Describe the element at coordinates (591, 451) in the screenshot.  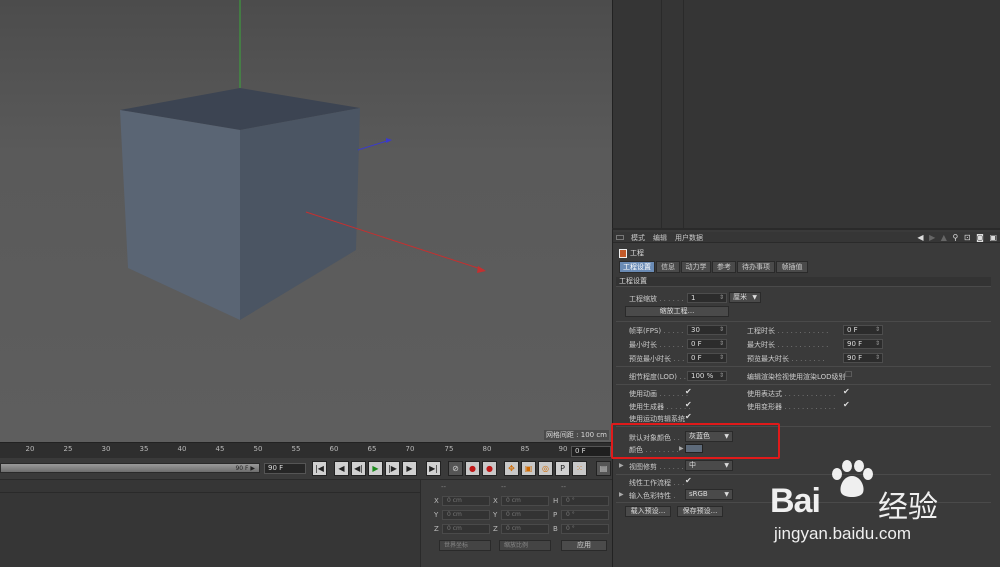
I see `current-frame-field: 0 F` at that location.